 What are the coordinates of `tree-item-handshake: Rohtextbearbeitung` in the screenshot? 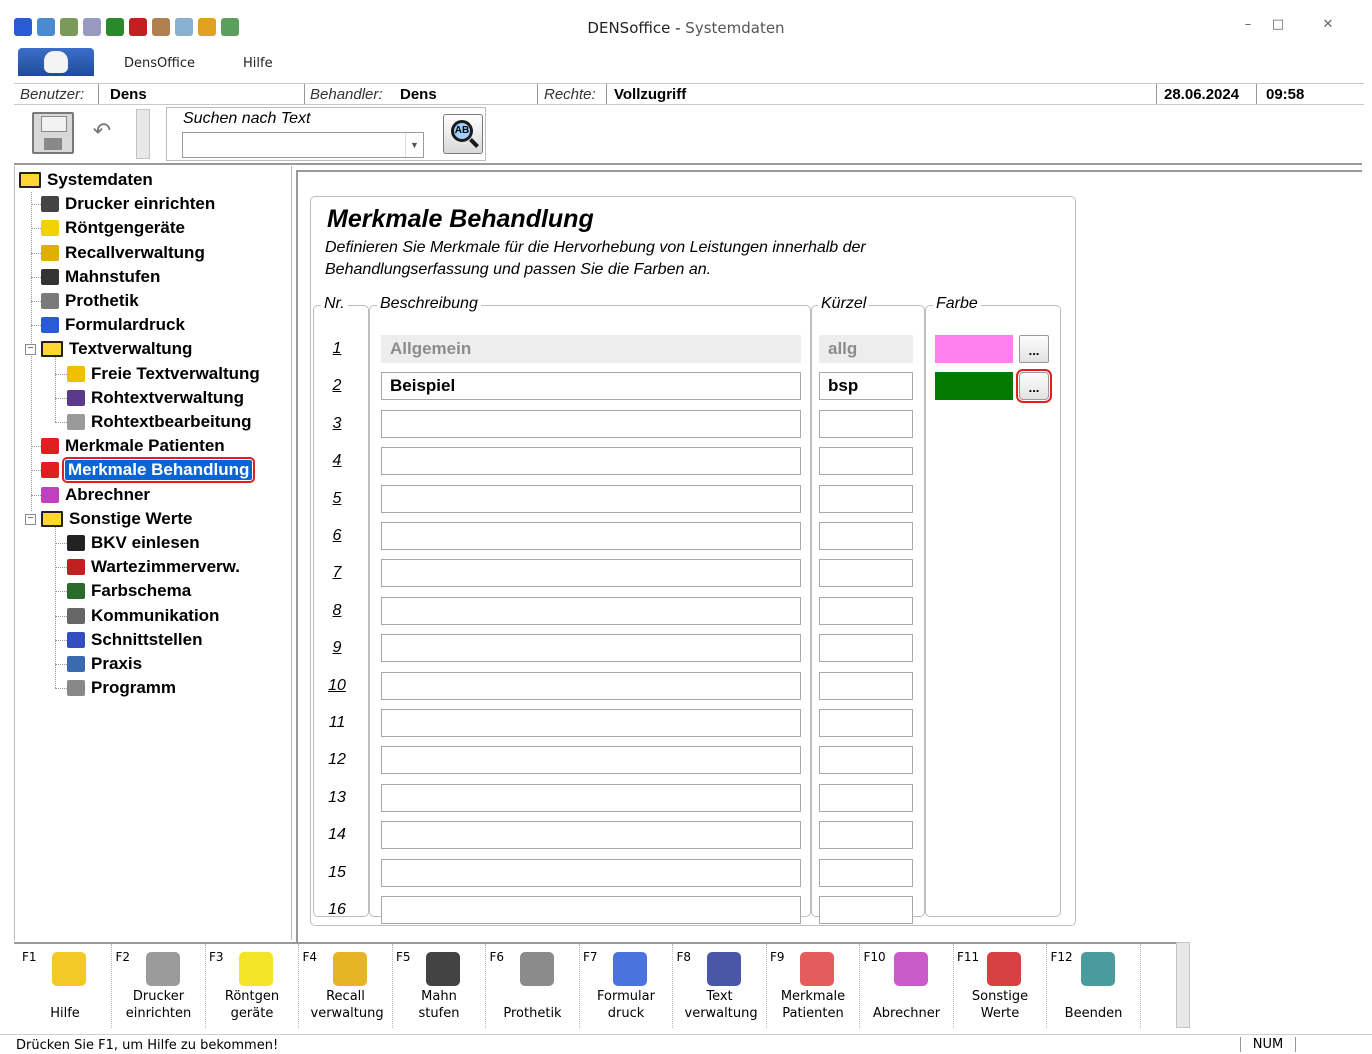 It's located at (159, 422).